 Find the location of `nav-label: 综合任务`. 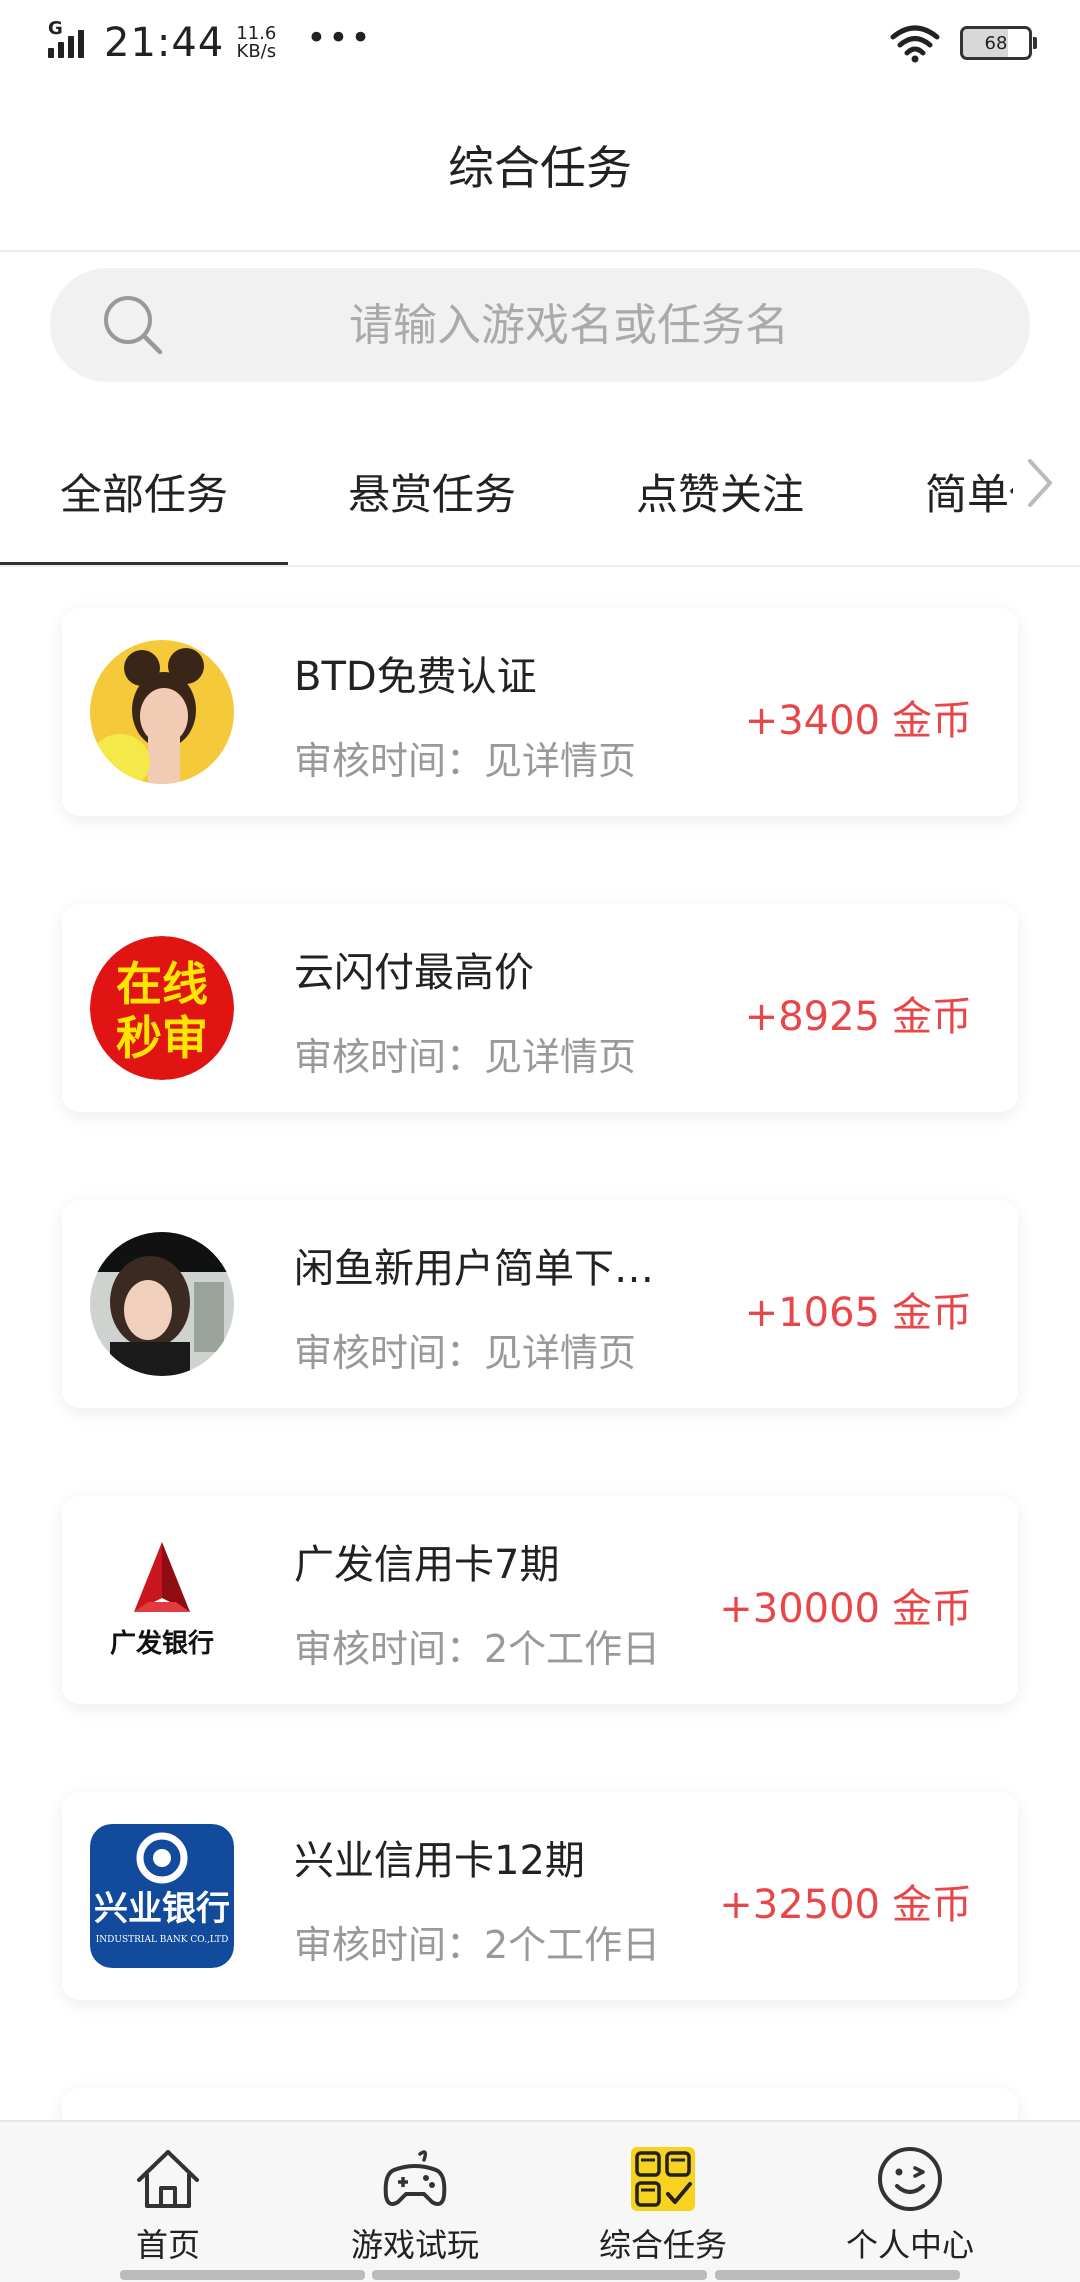

nav-label: 综合任务 is located at coordinates (662, 2245).